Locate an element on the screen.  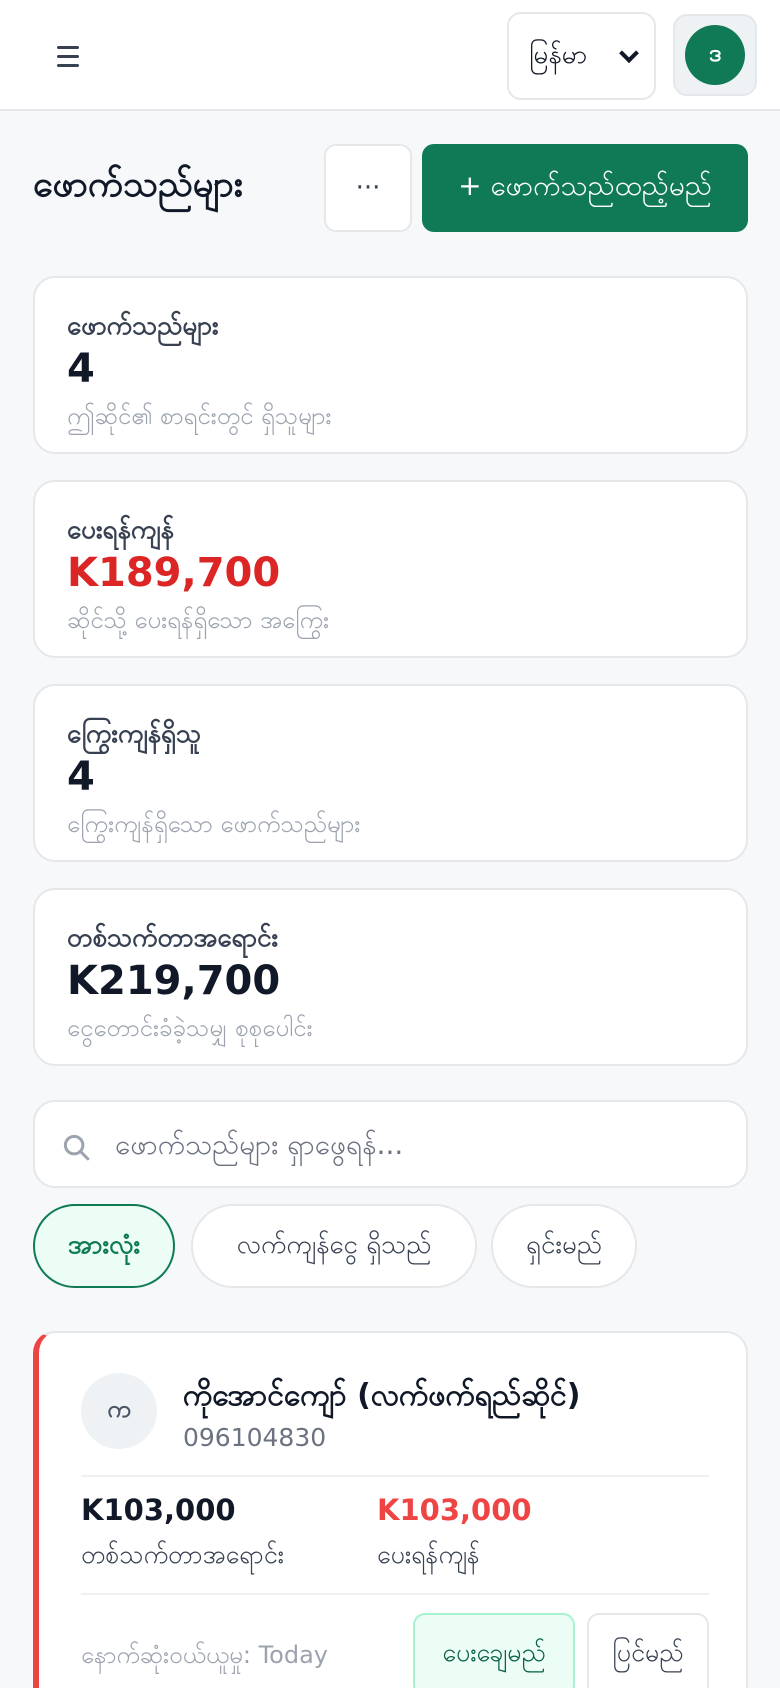
search-input is located at coordinates (420, 1144).